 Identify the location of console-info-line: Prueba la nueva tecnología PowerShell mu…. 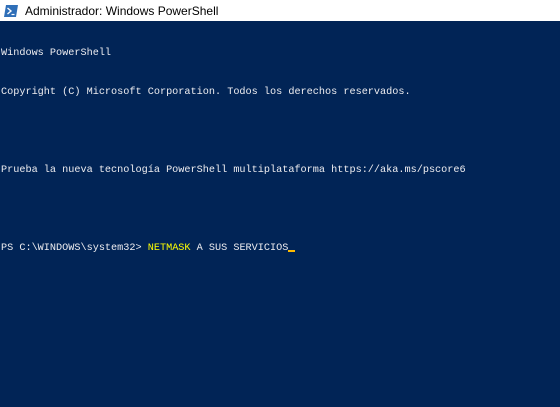
(233, 170).